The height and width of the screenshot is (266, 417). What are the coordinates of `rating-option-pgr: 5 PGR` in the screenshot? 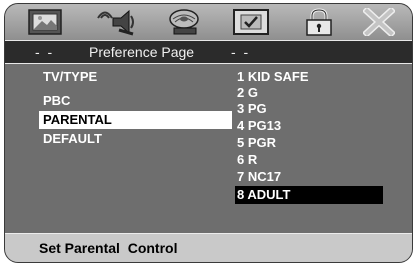 It's located at (309, 143).